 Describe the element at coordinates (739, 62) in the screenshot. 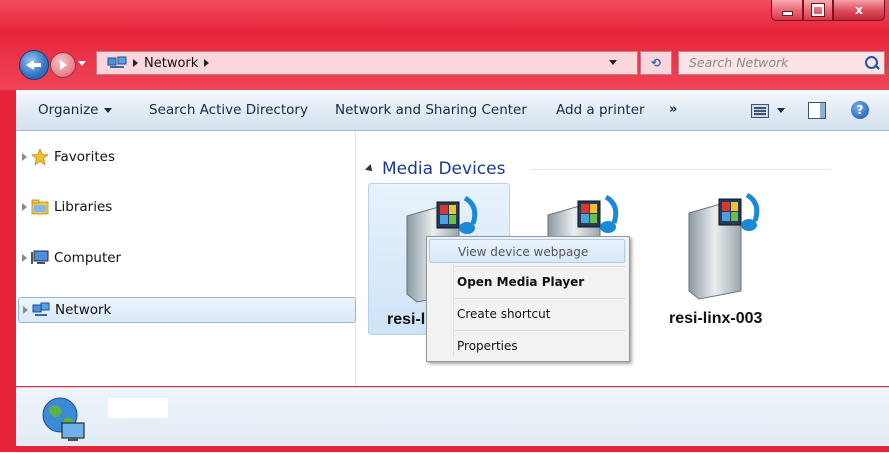

I see `search-placeholder: Search Network` at that location.